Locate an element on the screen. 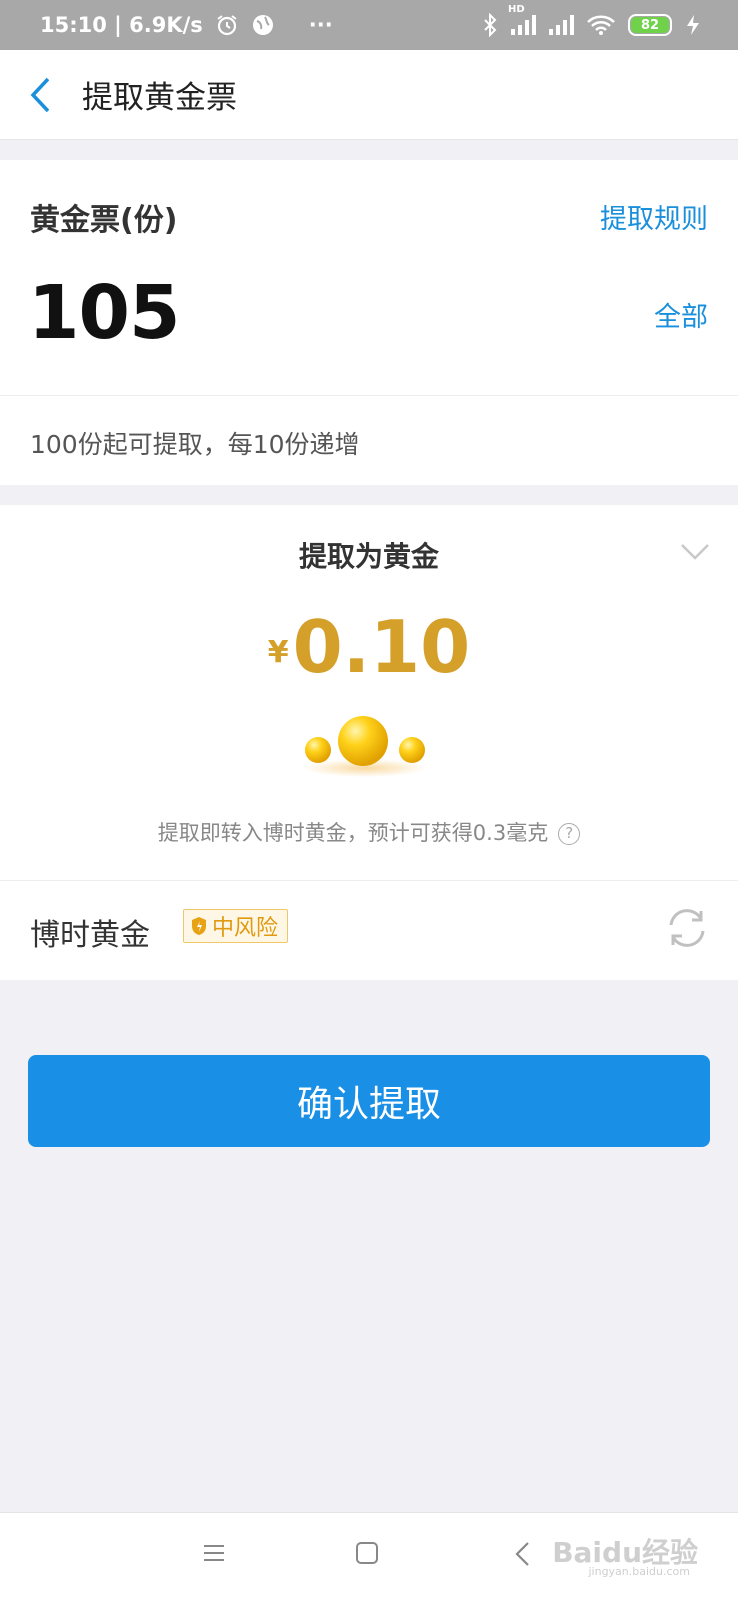 Image resolution: width=738 pixels, height=1600 pixels. system-nav-bar: Baidu经验 jingyan.baidu.com is located at coordinates (369, 1556).